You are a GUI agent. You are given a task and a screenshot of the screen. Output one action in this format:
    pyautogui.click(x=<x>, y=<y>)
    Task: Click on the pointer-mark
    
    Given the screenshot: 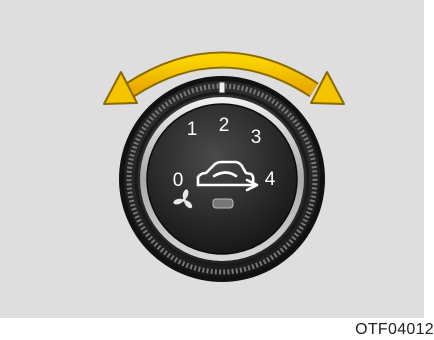 What is the action you would take?
    pyautogui.click(x=222, y=87)
    